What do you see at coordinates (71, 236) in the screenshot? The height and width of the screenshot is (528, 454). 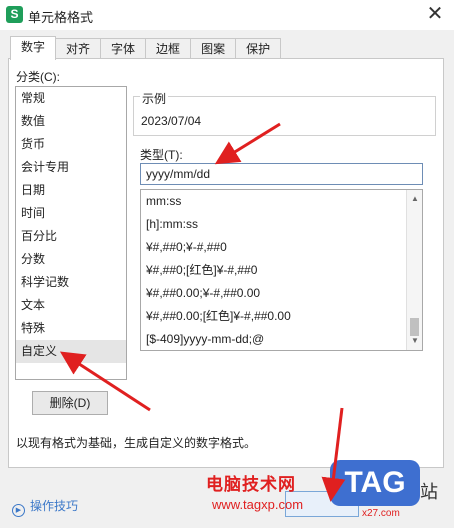 I see `category-item: 百分比` at bounding box center [71, 236].